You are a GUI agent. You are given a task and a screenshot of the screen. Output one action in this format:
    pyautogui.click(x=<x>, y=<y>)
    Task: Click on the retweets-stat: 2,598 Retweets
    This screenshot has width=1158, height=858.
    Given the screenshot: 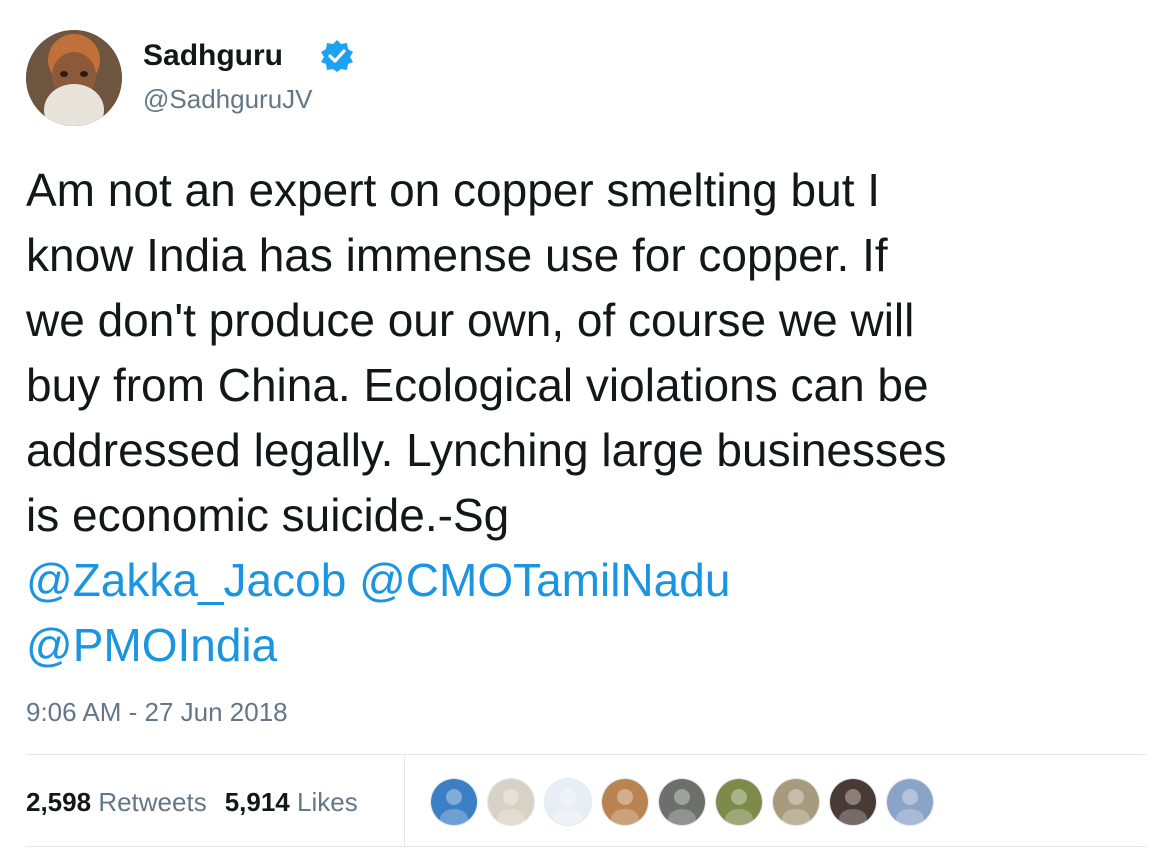 What is the action you would take?
    pyautogui.click(x=116, y=802)
    